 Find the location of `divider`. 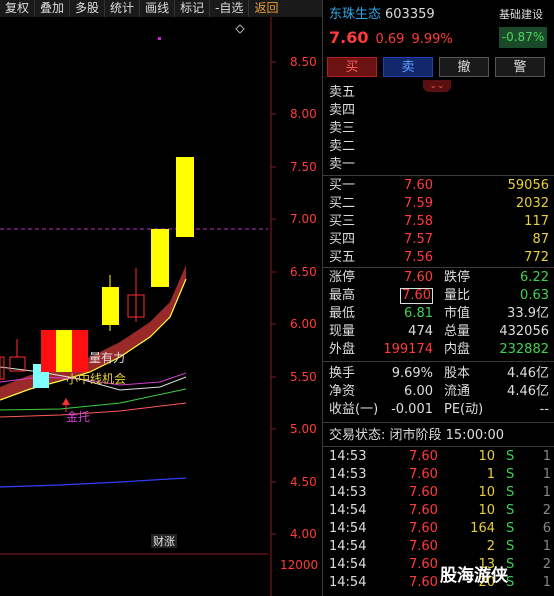

divider is located at coordinates (438, 175).